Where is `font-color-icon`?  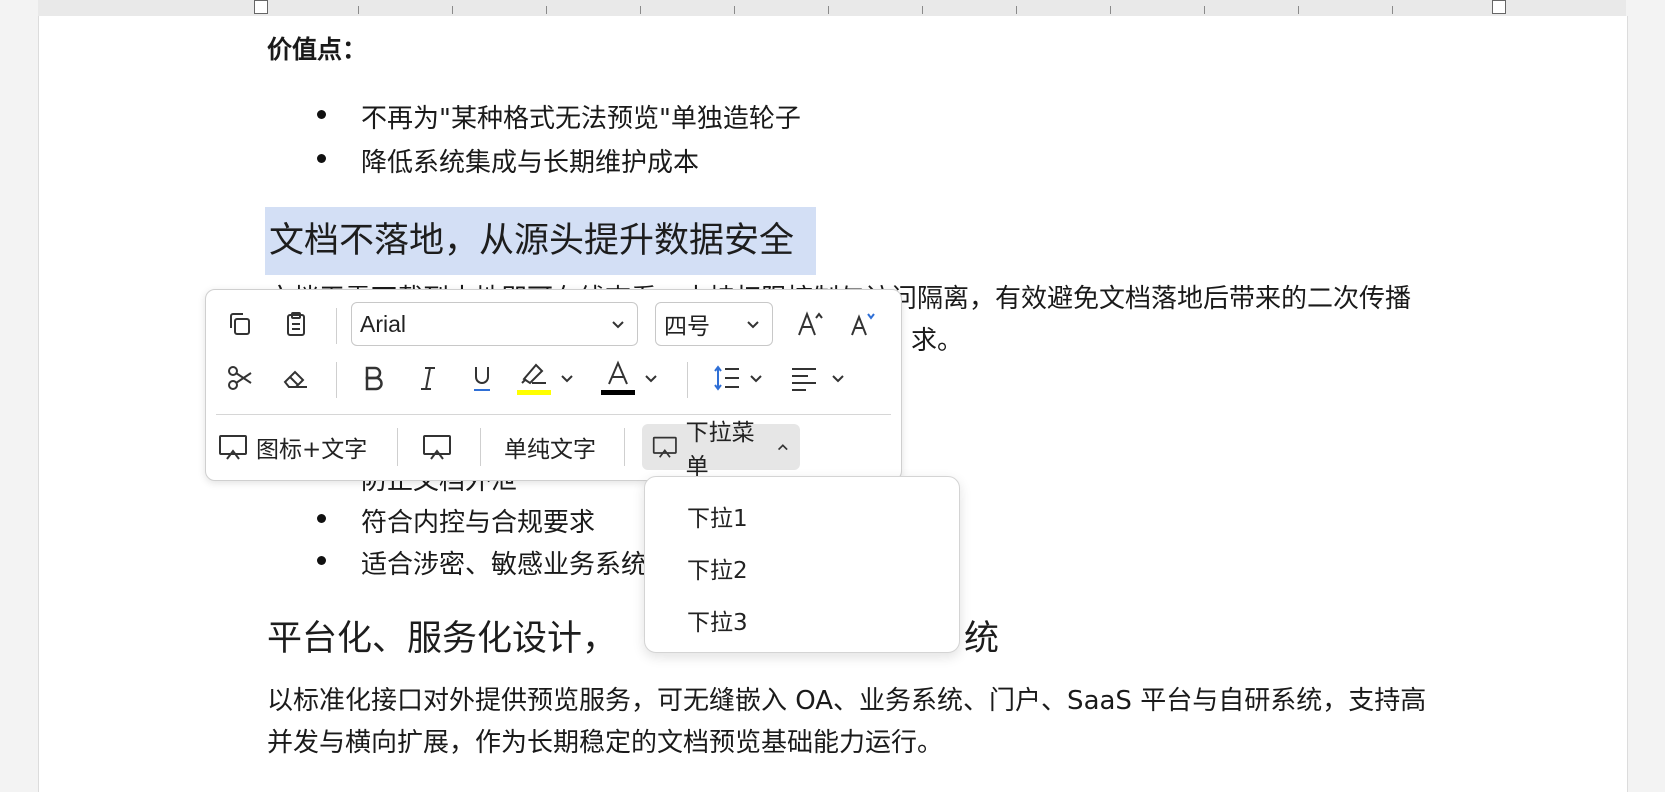
font-color-icon is located at coordinates (618, 372).